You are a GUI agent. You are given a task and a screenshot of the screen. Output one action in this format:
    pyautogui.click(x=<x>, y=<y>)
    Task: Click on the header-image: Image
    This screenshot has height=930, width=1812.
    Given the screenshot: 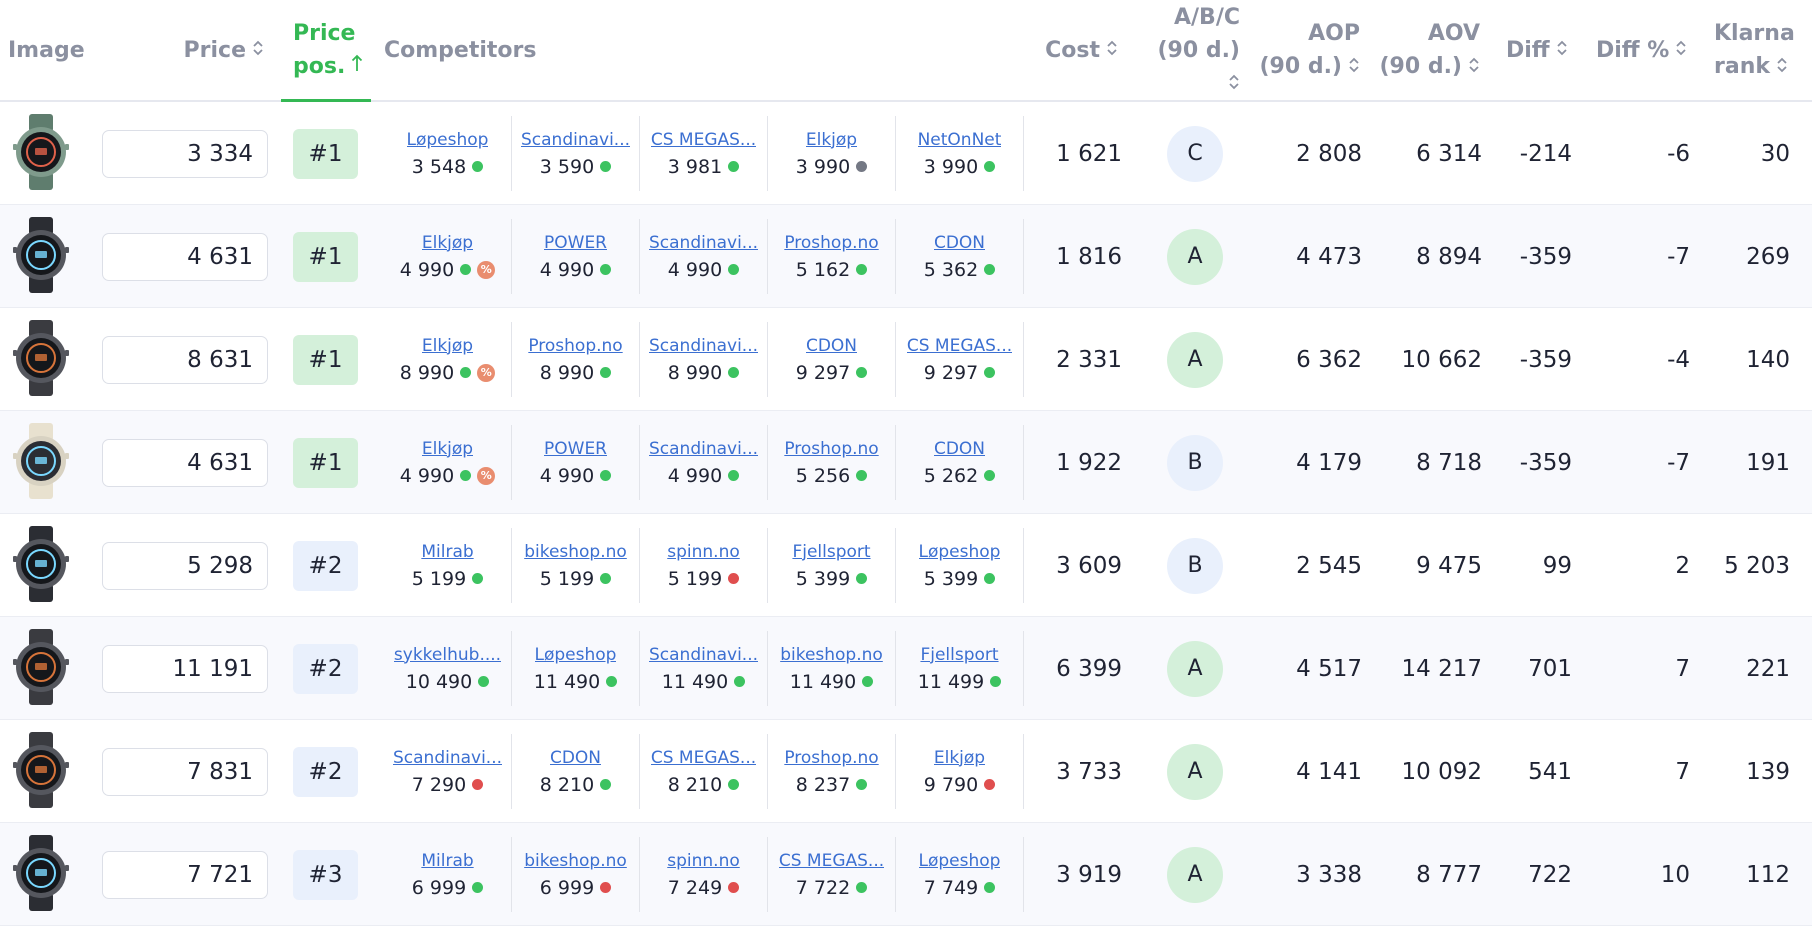 What is the action you would take?
    pyautogui.click(x=46, y=50)
    